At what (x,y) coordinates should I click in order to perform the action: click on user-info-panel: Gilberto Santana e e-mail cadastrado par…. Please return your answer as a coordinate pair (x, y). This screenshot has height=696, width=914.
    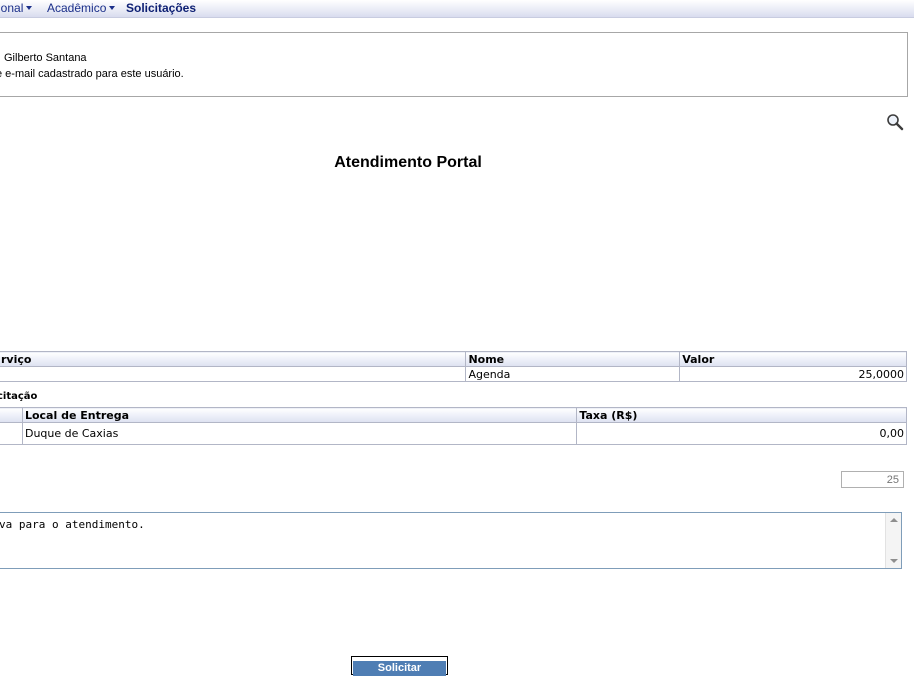
    Looking at the image, I should click on (454, 64).